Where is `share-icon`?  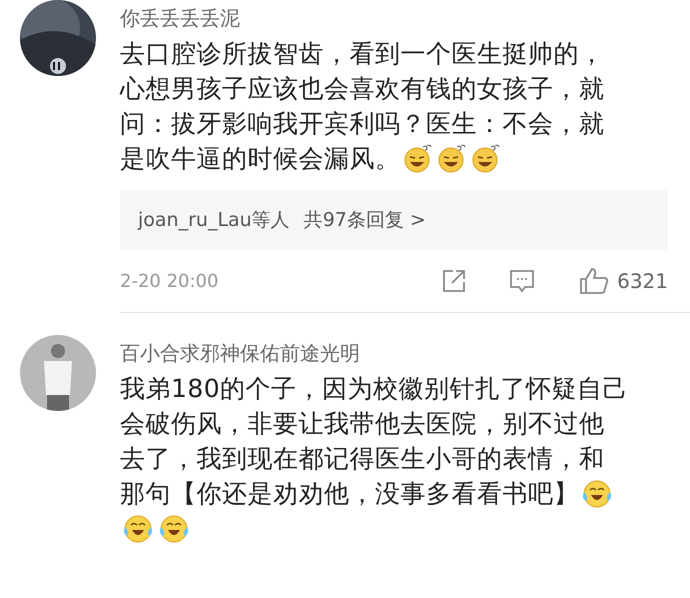 share-icon is located at coordinates (454, 281).